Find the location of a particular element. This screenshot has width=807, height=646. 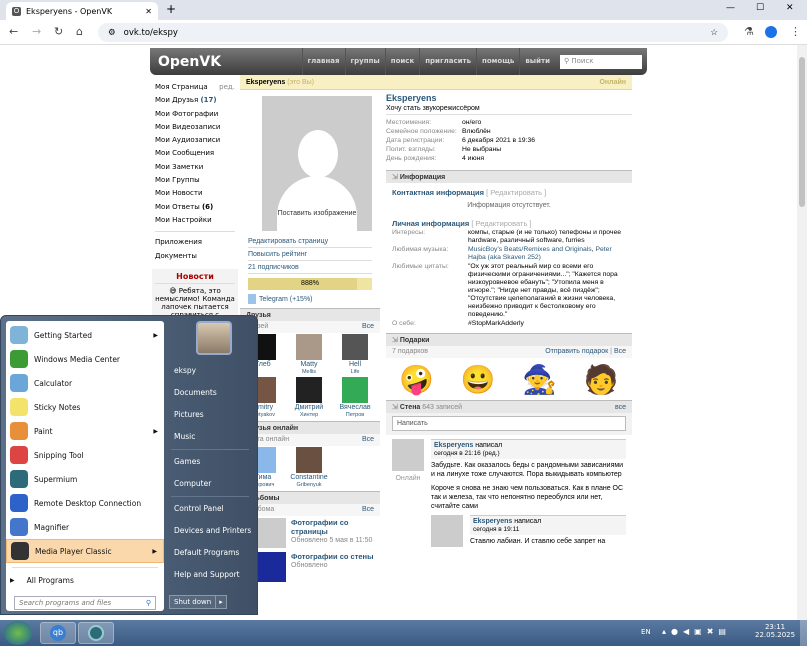

followers-link: 21 подписчиков is located at coordinates (310, 267).